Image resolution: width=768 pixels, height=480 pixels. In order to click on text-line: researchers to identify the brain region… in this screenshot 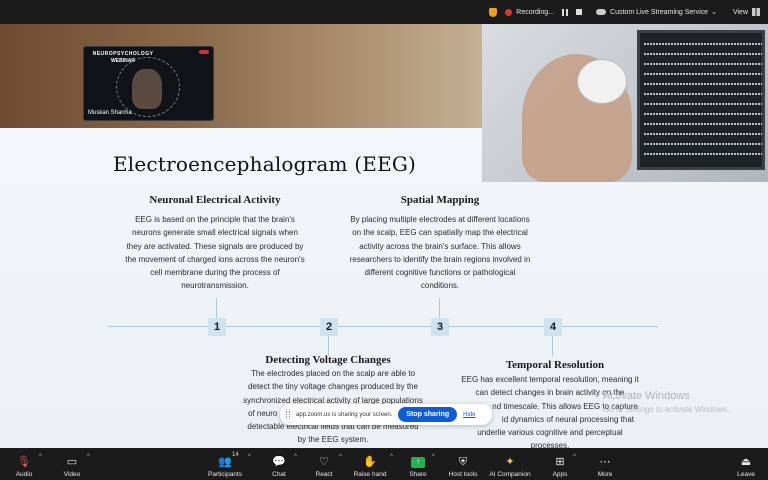, I will do `click(440, 259)`.